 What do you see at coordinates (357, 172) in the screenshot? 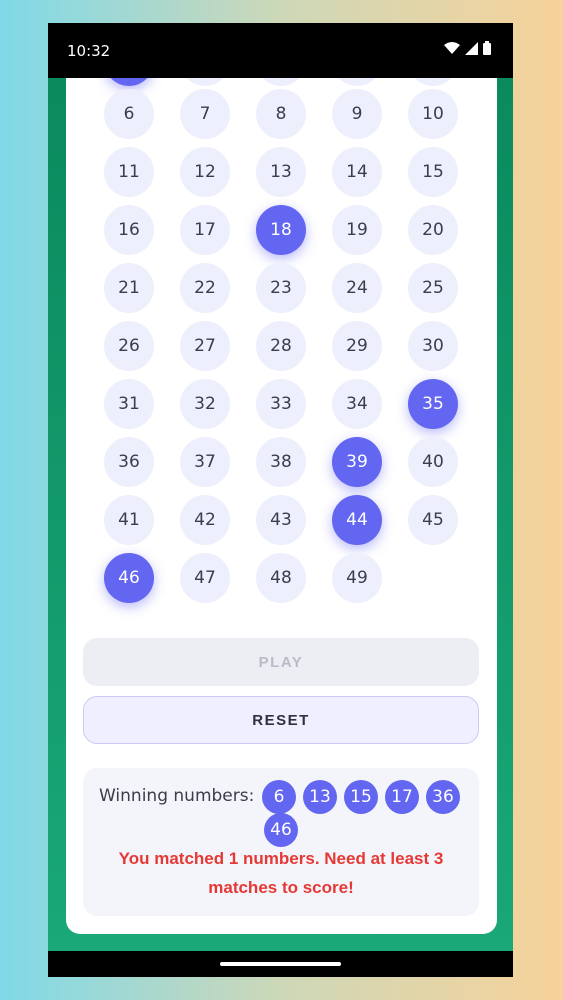
I see `number-ball: 14` at bounding box center [357, 172].